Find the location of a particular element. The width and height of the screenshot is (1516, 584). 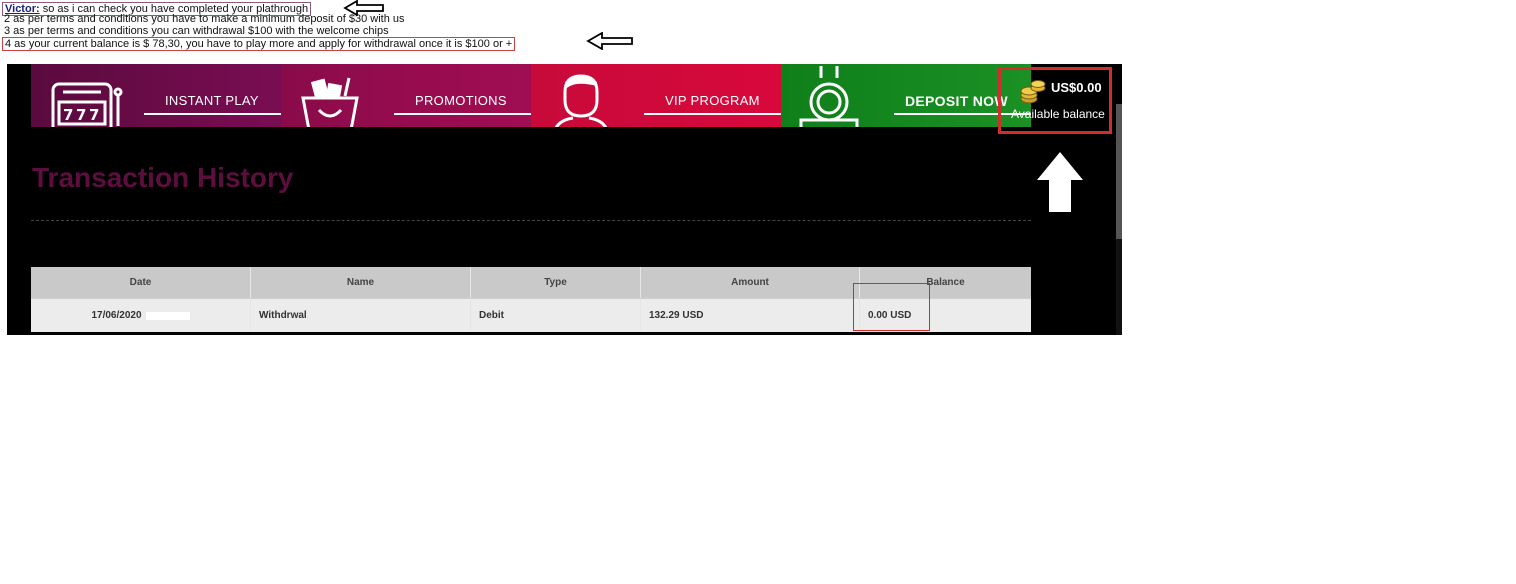

row-balance-highlight-box is located at coordinates (891, 307).